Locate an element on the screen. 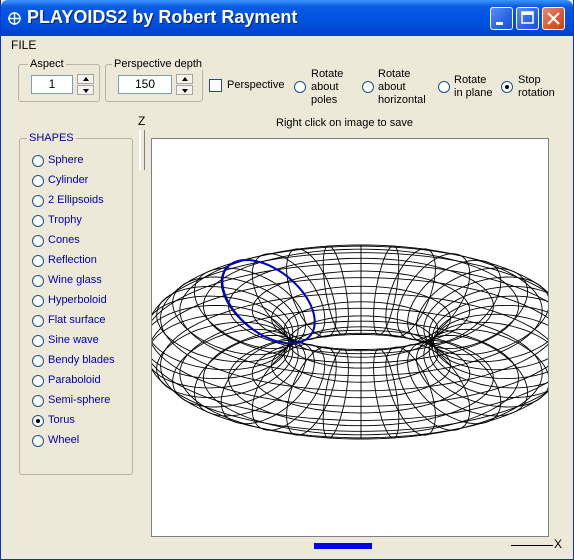  aspect-down-arrow-icon is located at coordinates (85, 90).